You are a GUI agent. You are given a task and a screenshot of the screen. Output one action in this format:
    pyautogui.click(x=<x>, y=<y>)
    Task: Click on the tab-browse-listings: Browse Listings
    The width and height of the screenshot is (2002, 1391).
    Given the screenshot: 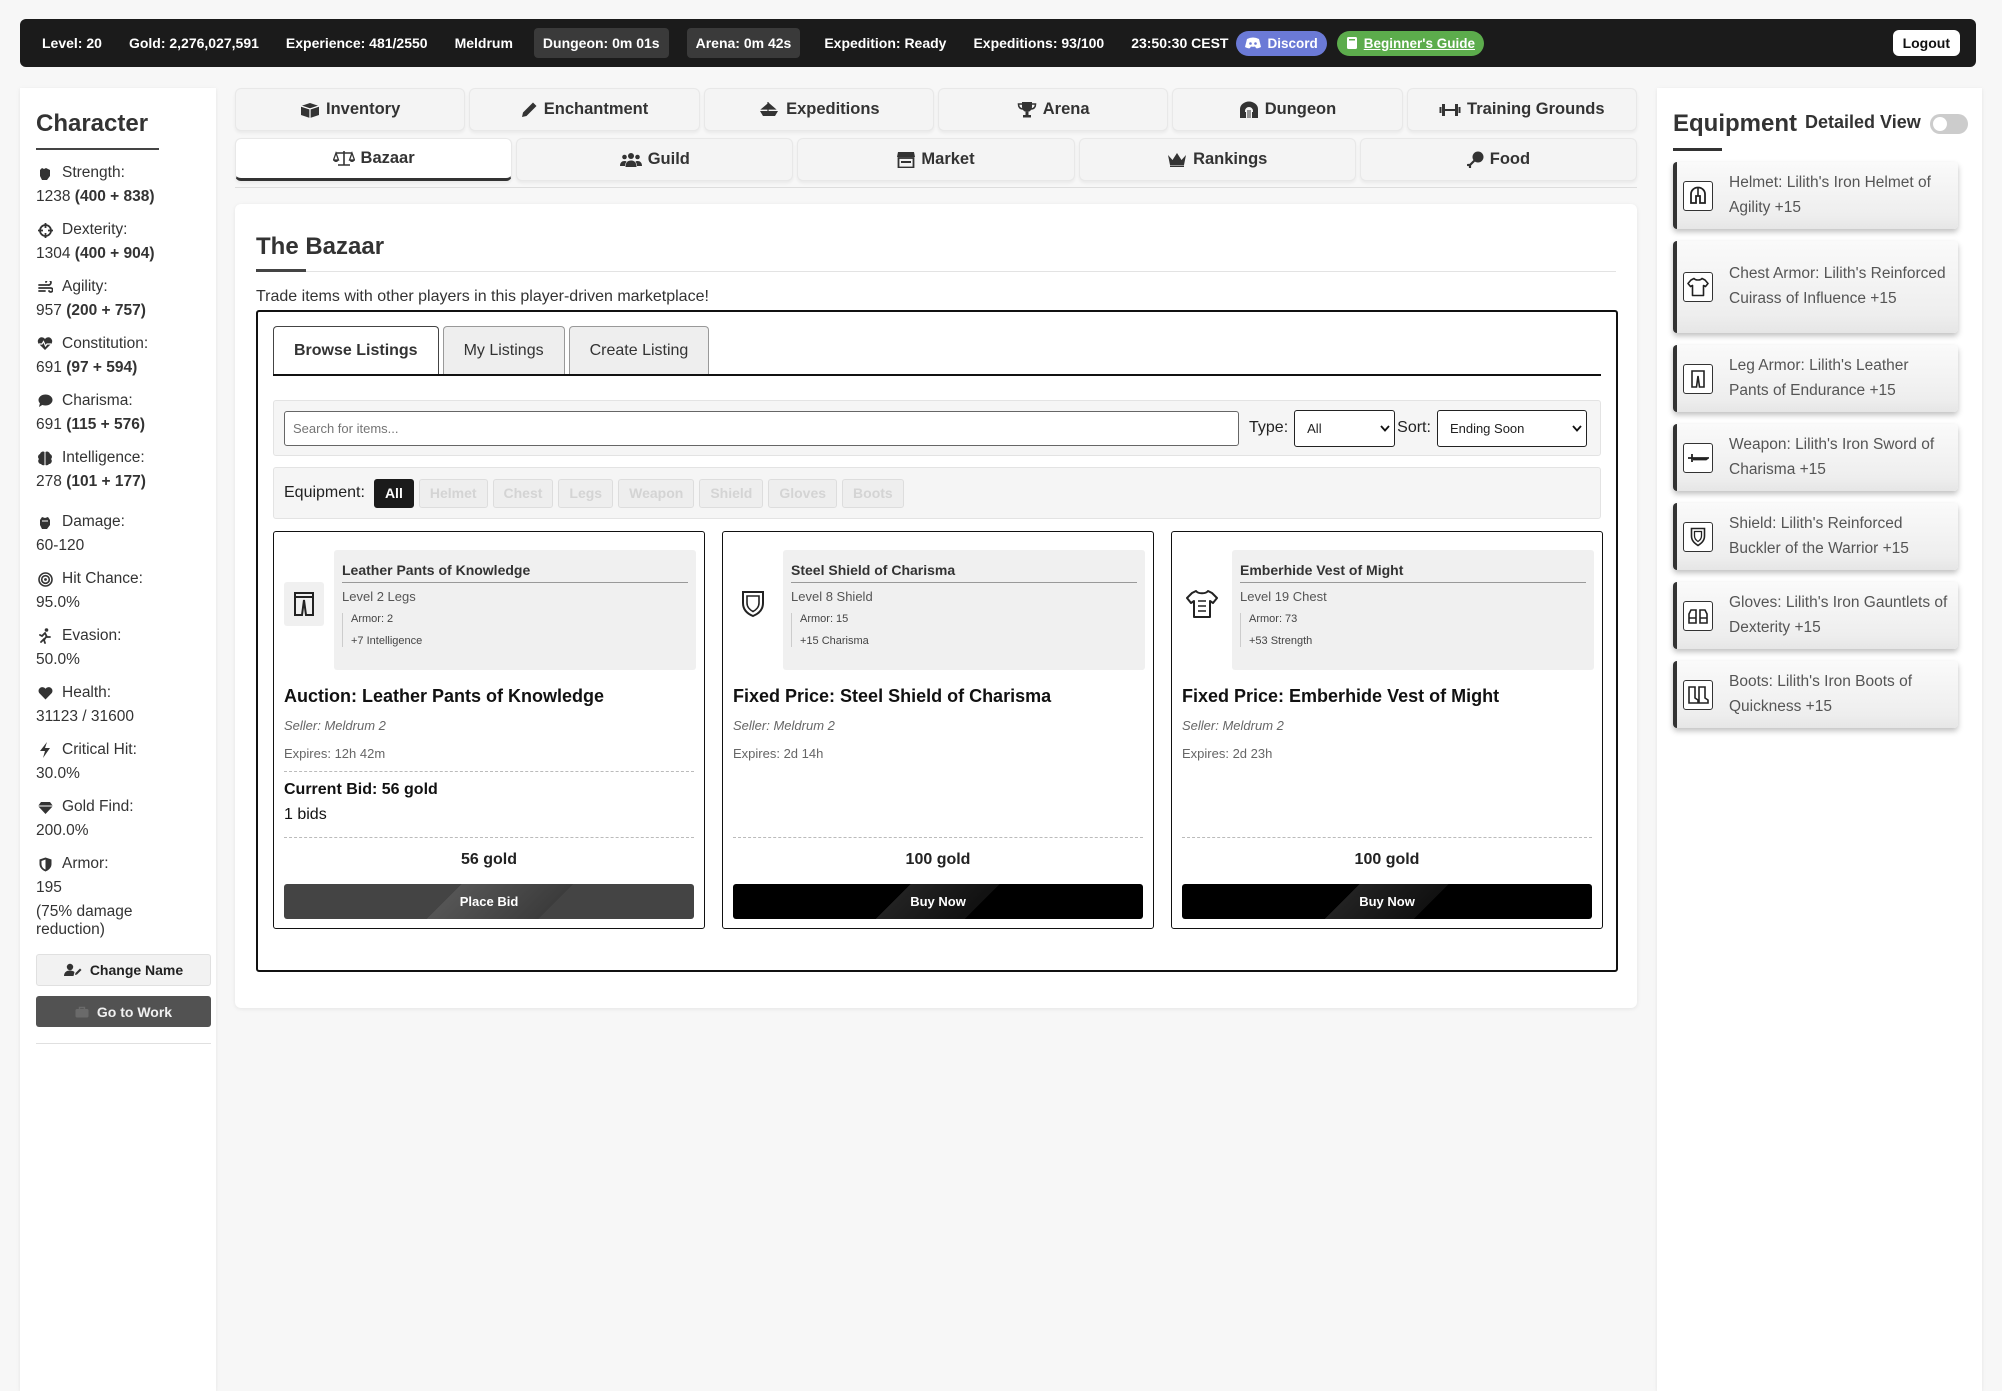 What is the action you would take?
    pyautogui.click(x=356, y=350)
    